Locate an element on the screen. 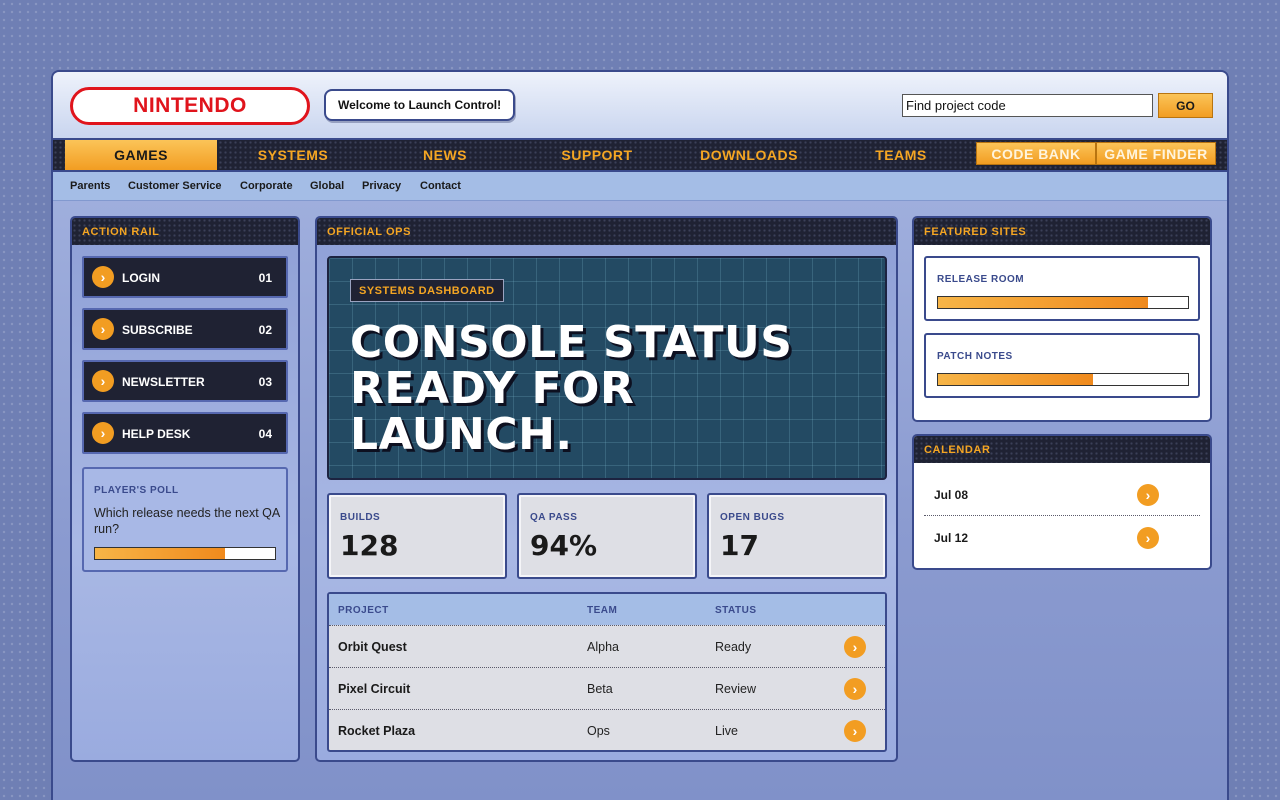 The image size is (1280, 800). poll-progress-fill is located at coordinates (160, 553).